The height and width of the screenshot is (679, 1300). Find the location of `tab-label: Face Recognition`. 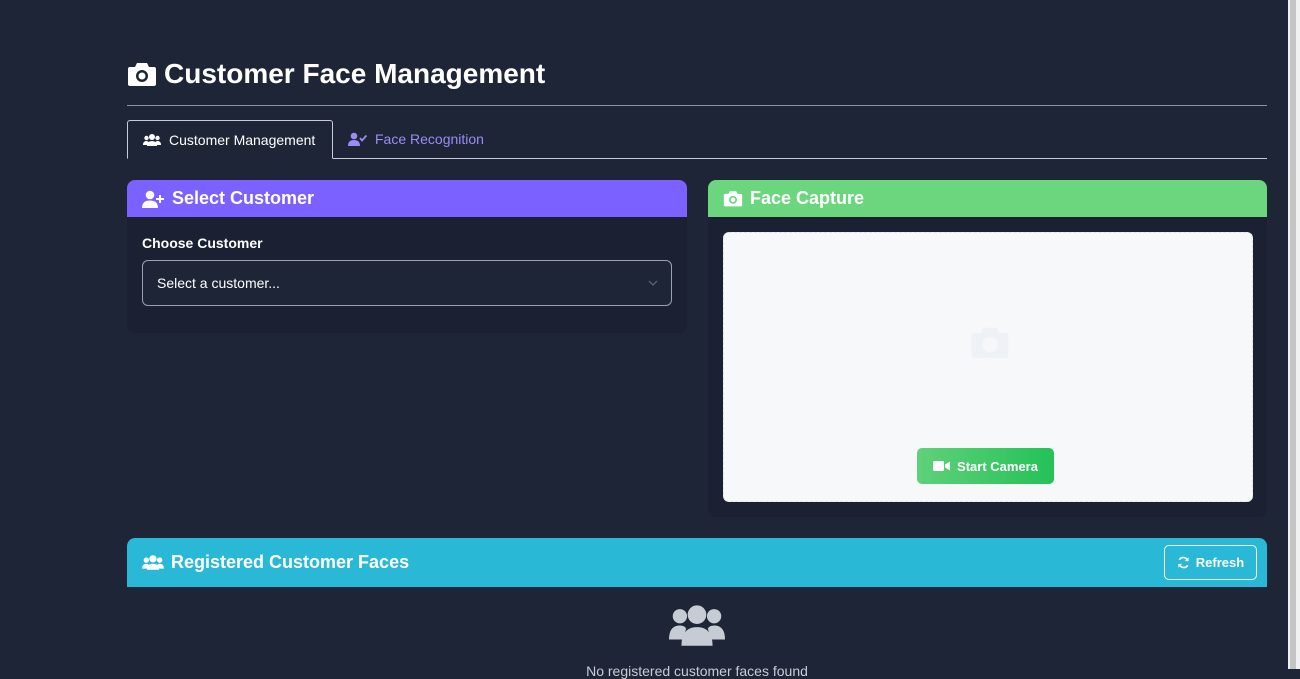

tab-label: Face Recognition is located at coordinates (429, 139).